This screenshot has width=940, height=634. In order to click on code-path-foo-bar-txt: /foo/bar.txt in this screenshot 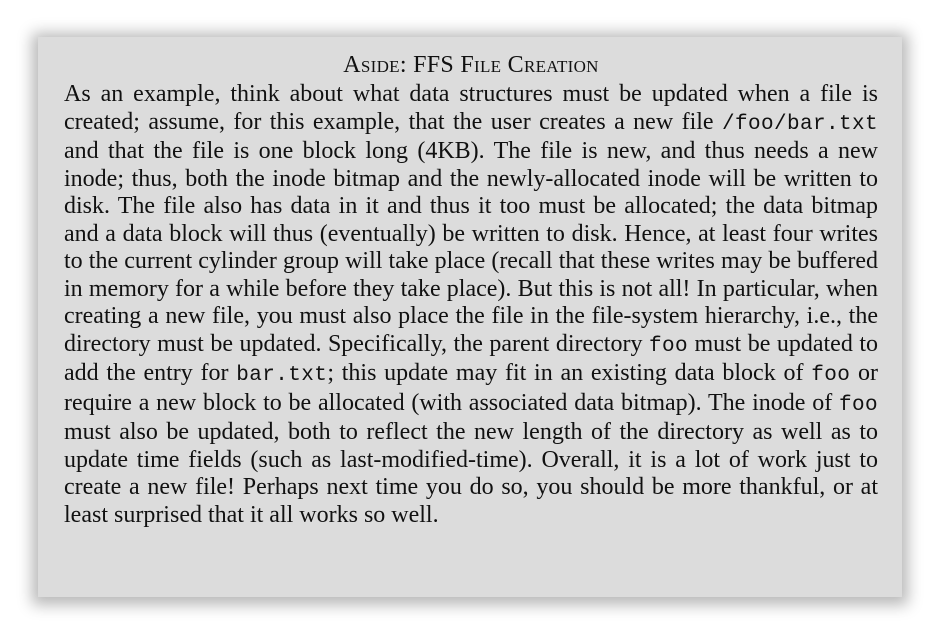, I will do `click(799, 124)`.